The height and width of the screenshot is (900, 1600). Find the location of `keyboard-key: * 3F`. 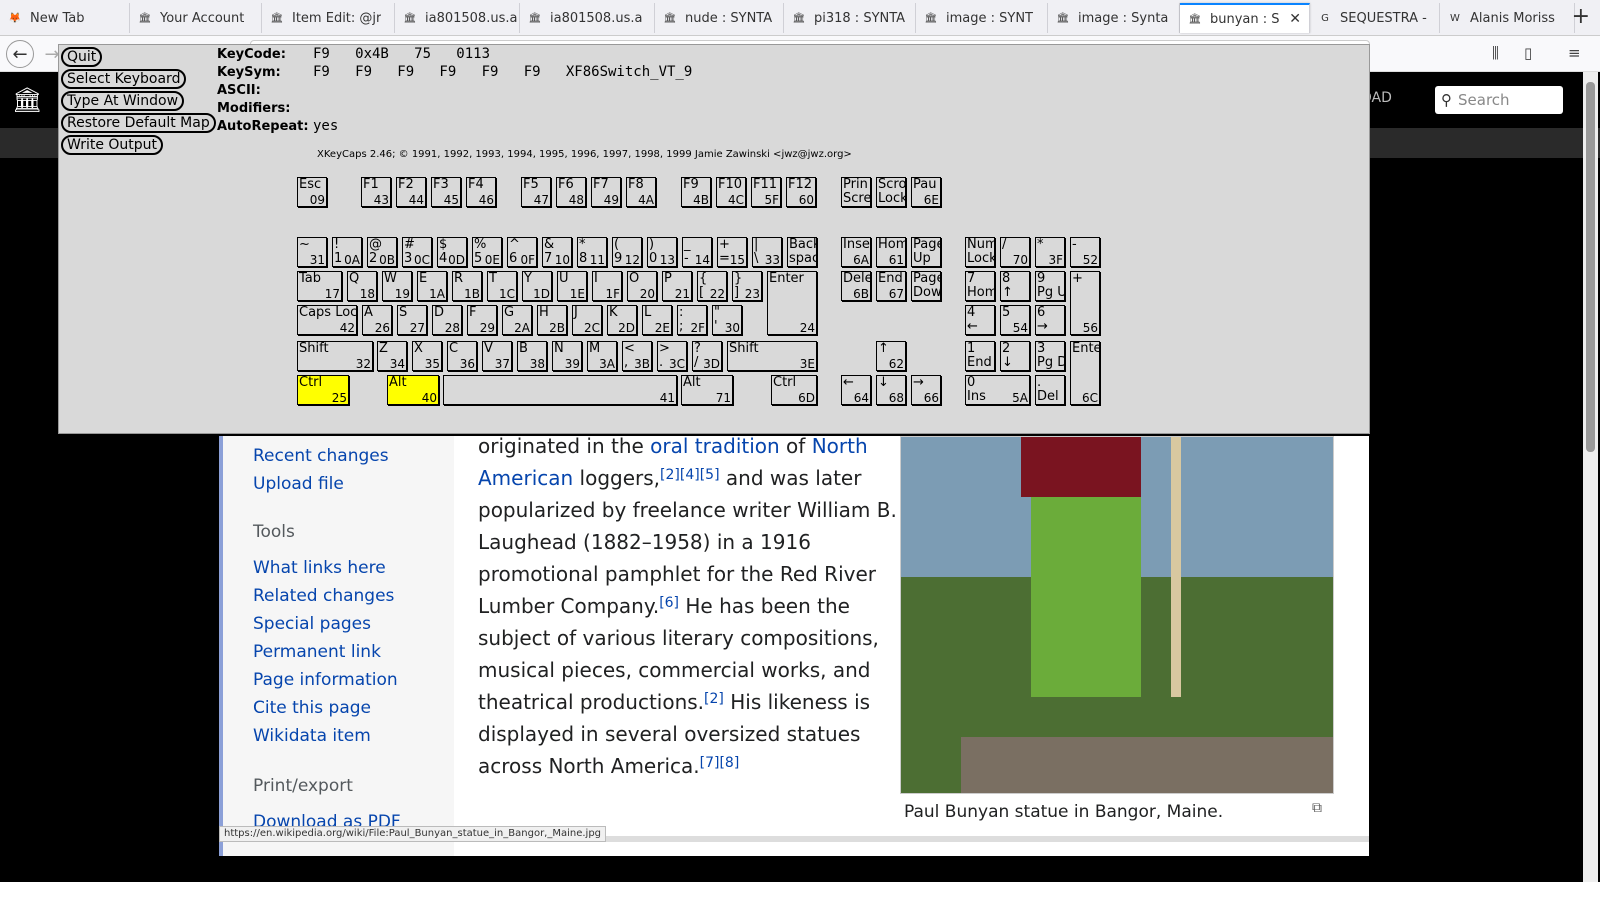

keyboard-key: * 3F is located at coordinates (1050, 252).